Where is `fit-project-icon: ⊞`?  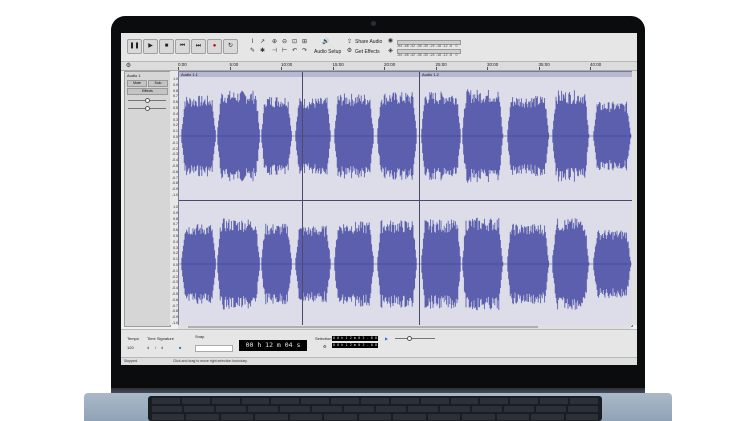 fit-project-icon: ⊞ is located at coordinates (304, 42).